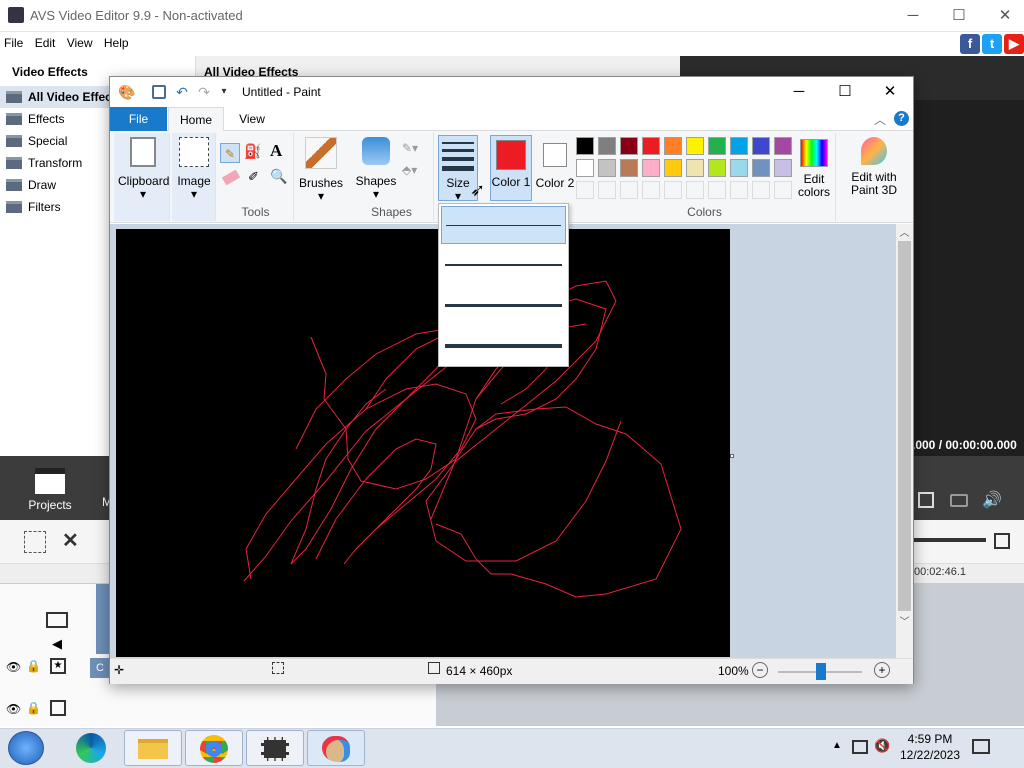 This screenshot has width=1024, height=768. Describe the element at coordinates (503, 265) in the screenshot. I see `size-option-3px` at that location.